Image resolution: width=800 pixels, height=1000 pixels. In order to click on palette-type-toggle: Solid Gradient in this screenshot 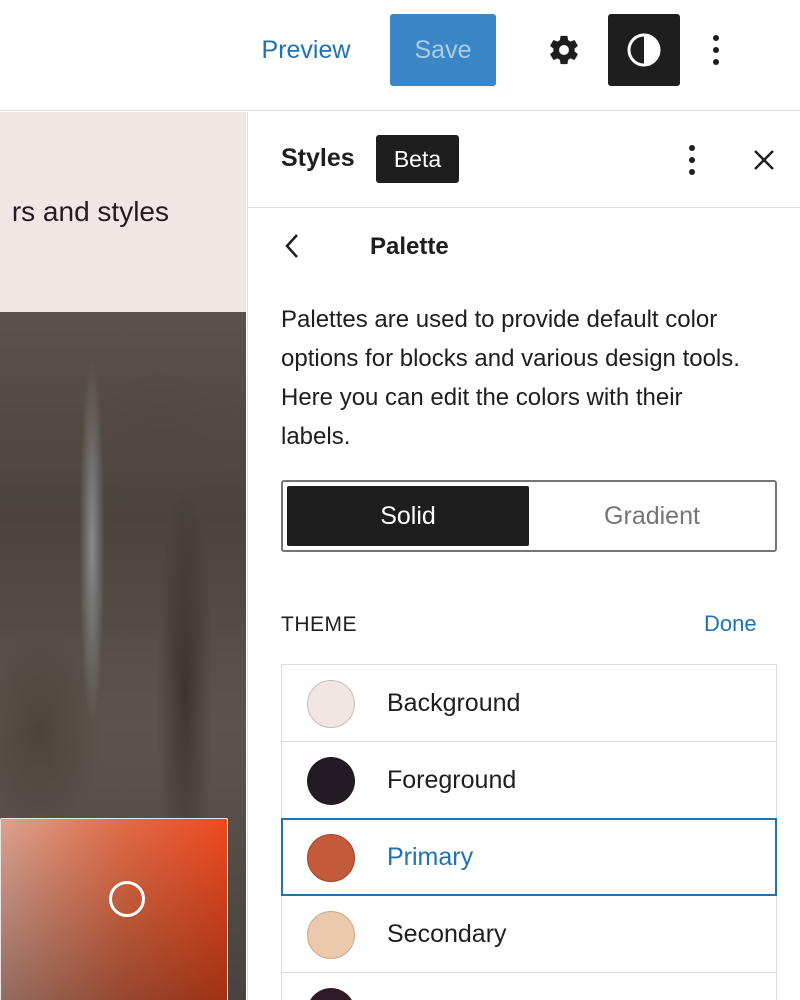, I will do `click(529, 516)`.